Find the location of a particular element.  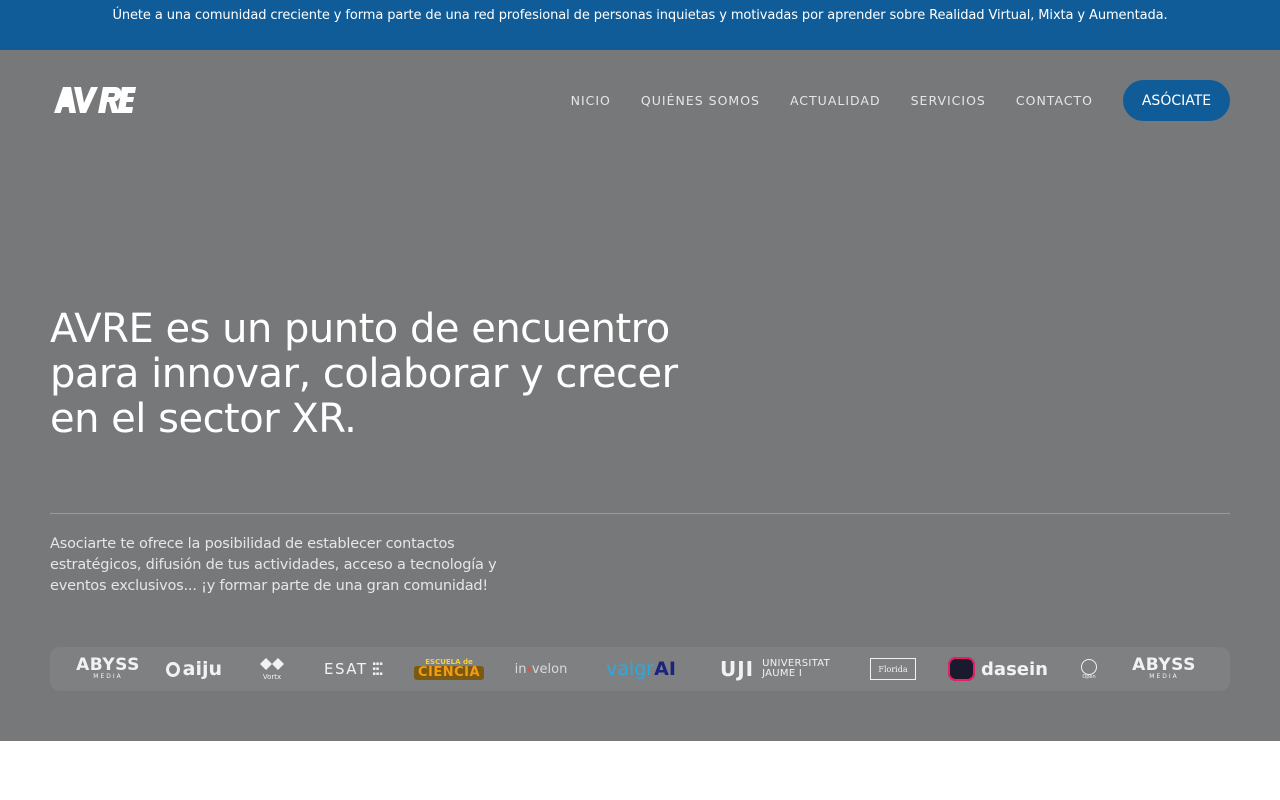

partner-name: Vortx is located at coordinates (272, 676).